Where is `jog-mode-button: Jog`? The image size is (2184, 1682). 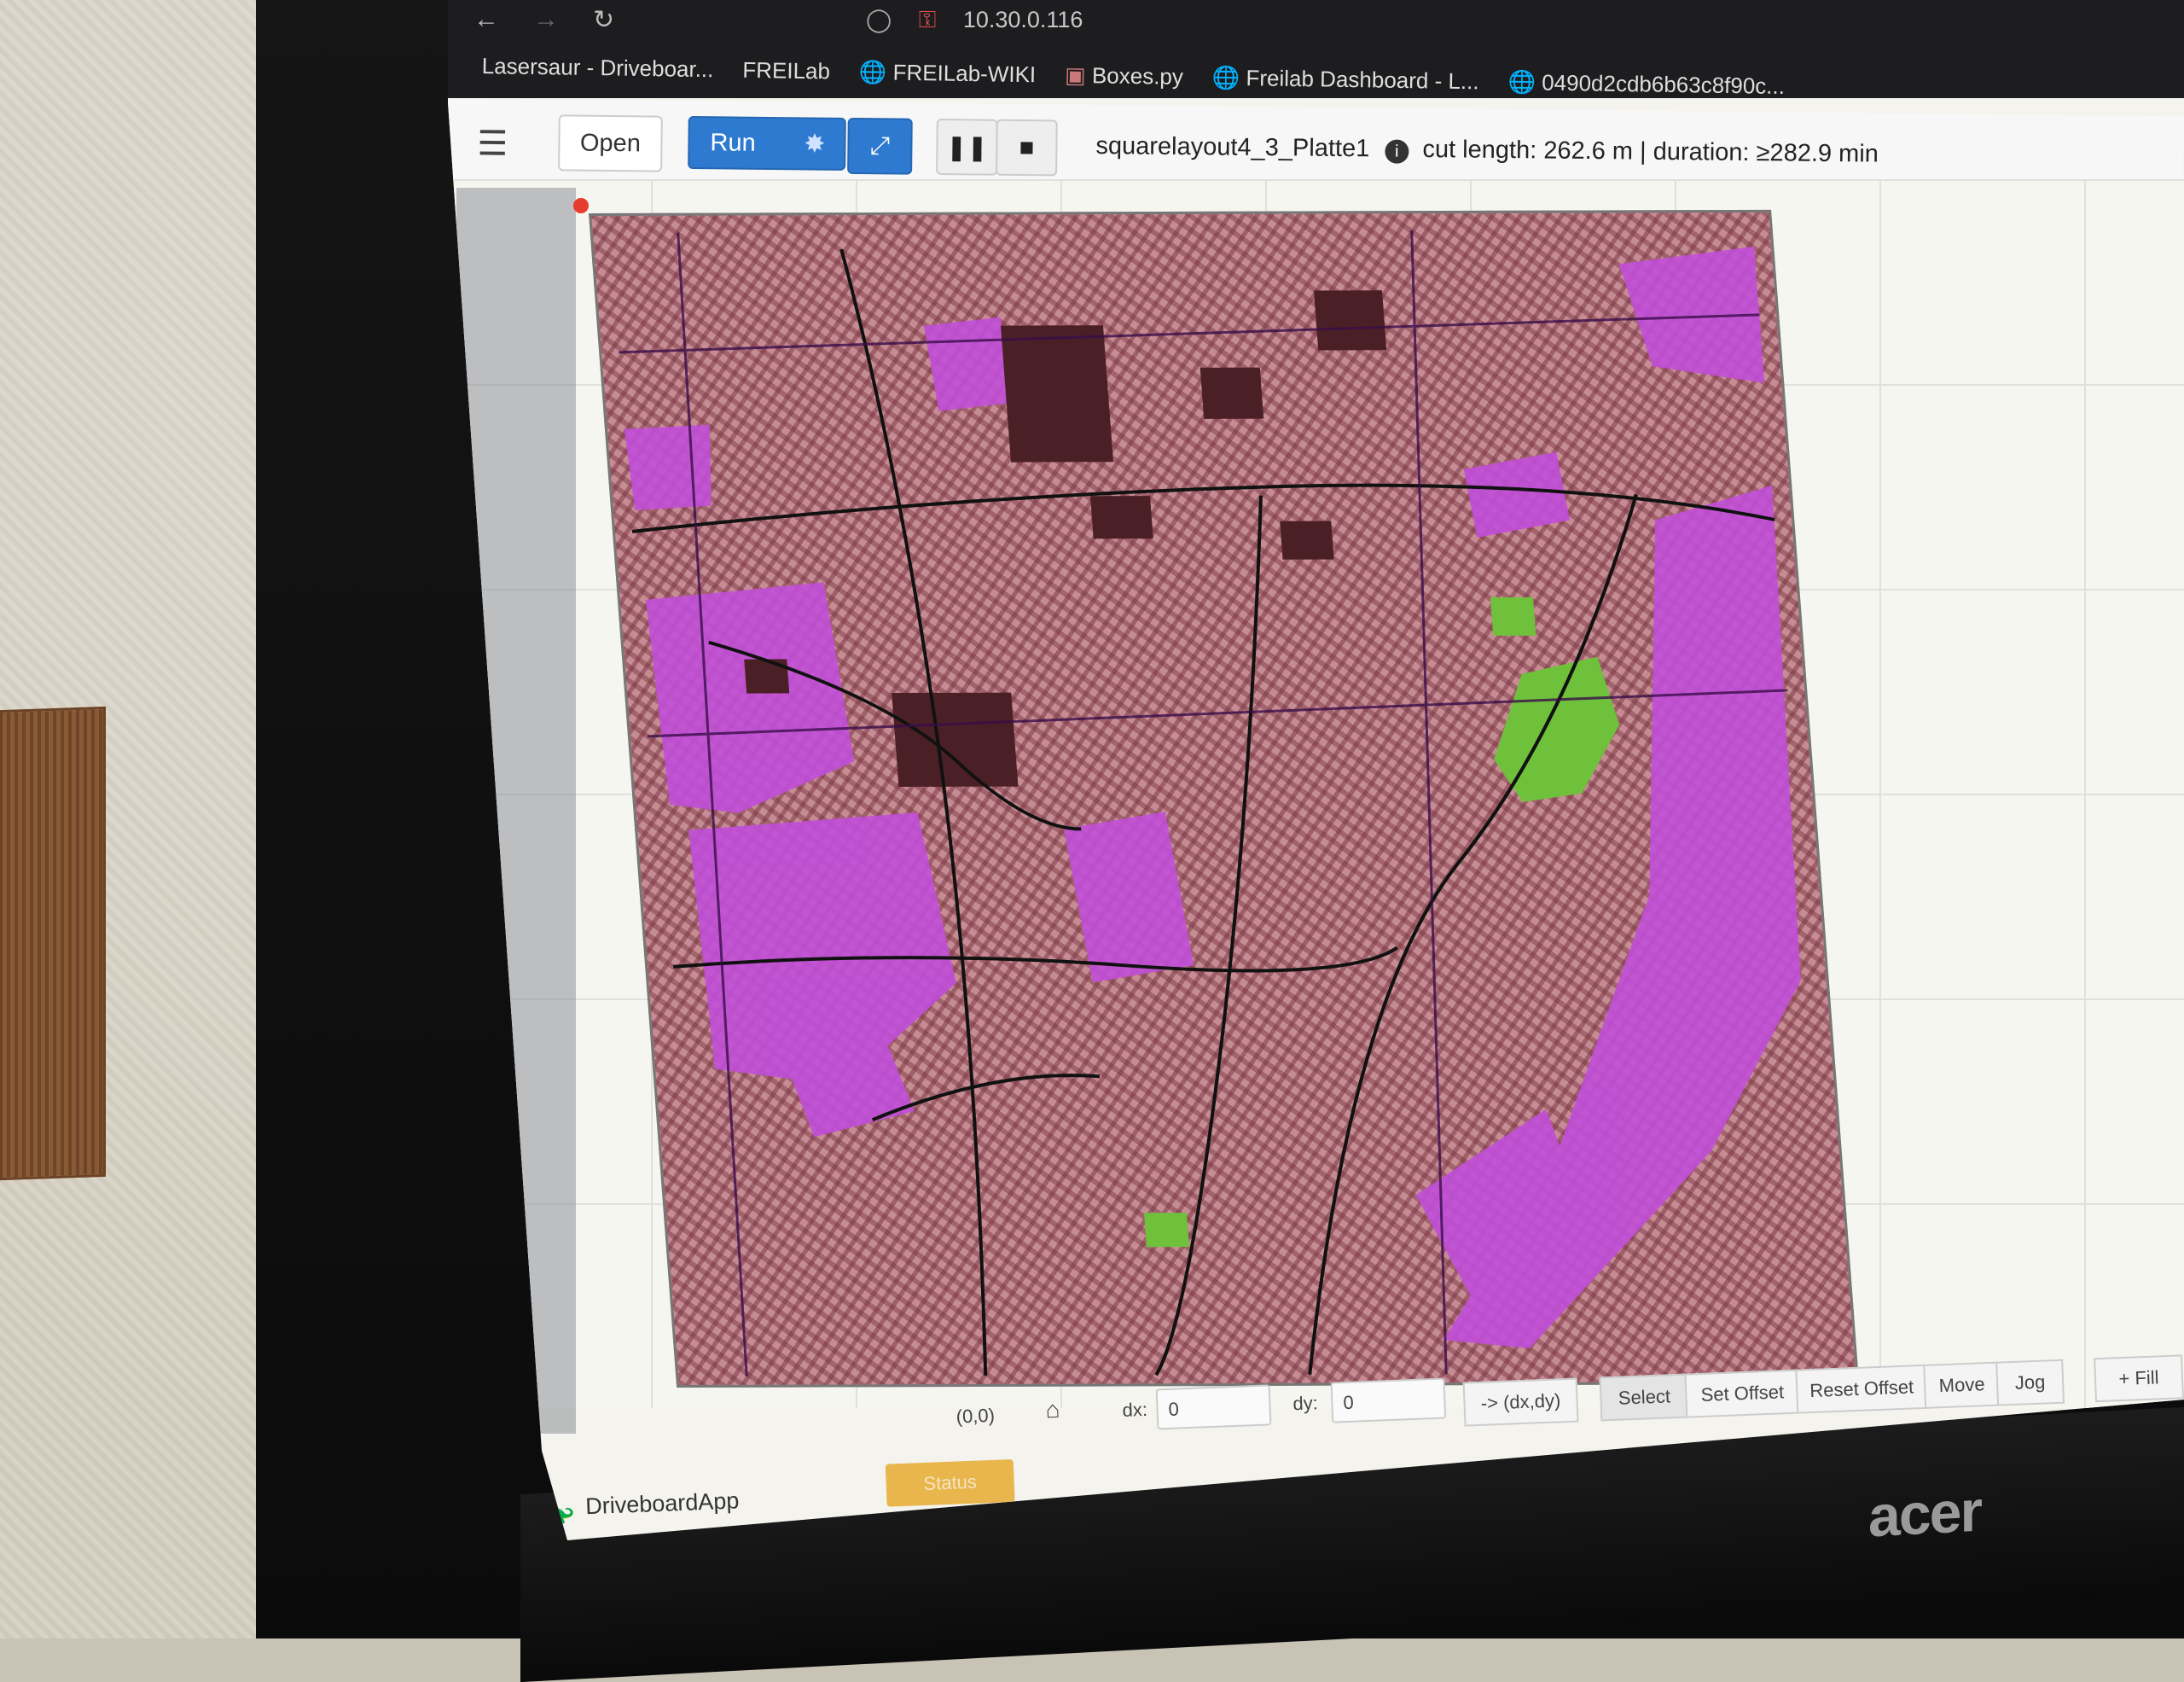
jog-mode-button: Jog is located at coordinates (2030, 1382).